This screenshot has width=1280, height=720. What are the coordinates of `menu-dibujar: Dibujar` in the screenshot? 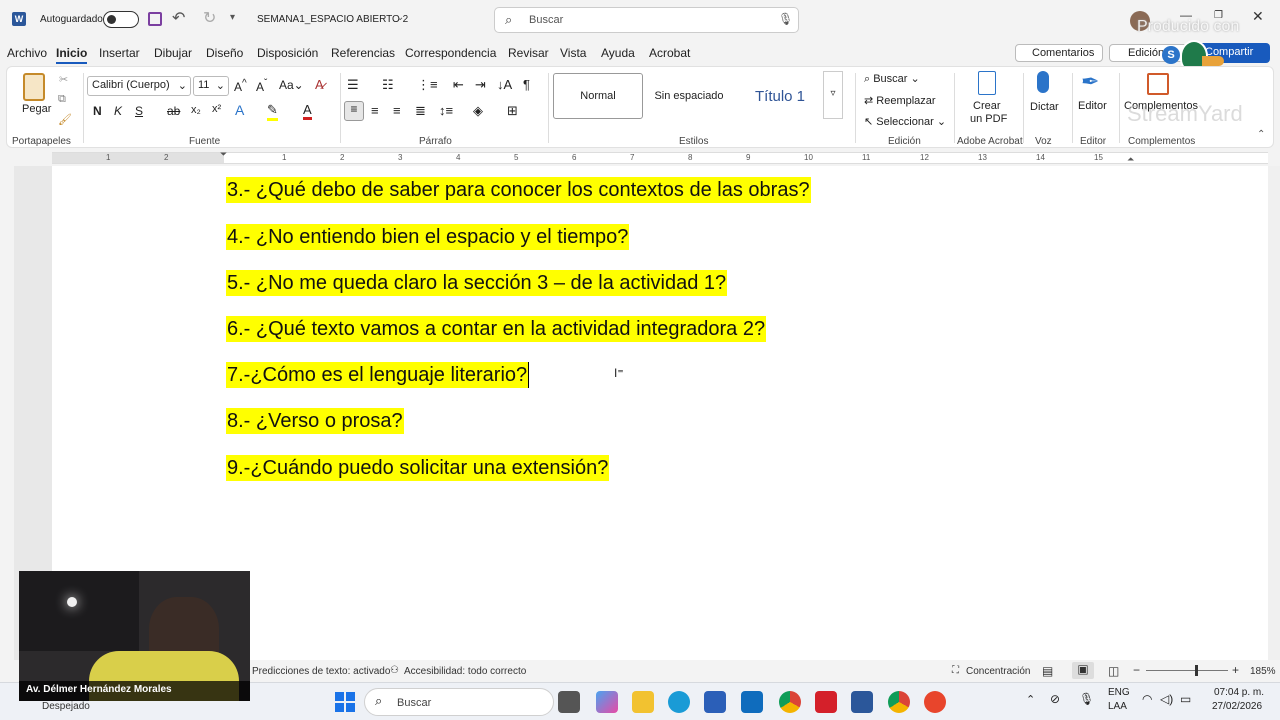 It's located at (173, 53).